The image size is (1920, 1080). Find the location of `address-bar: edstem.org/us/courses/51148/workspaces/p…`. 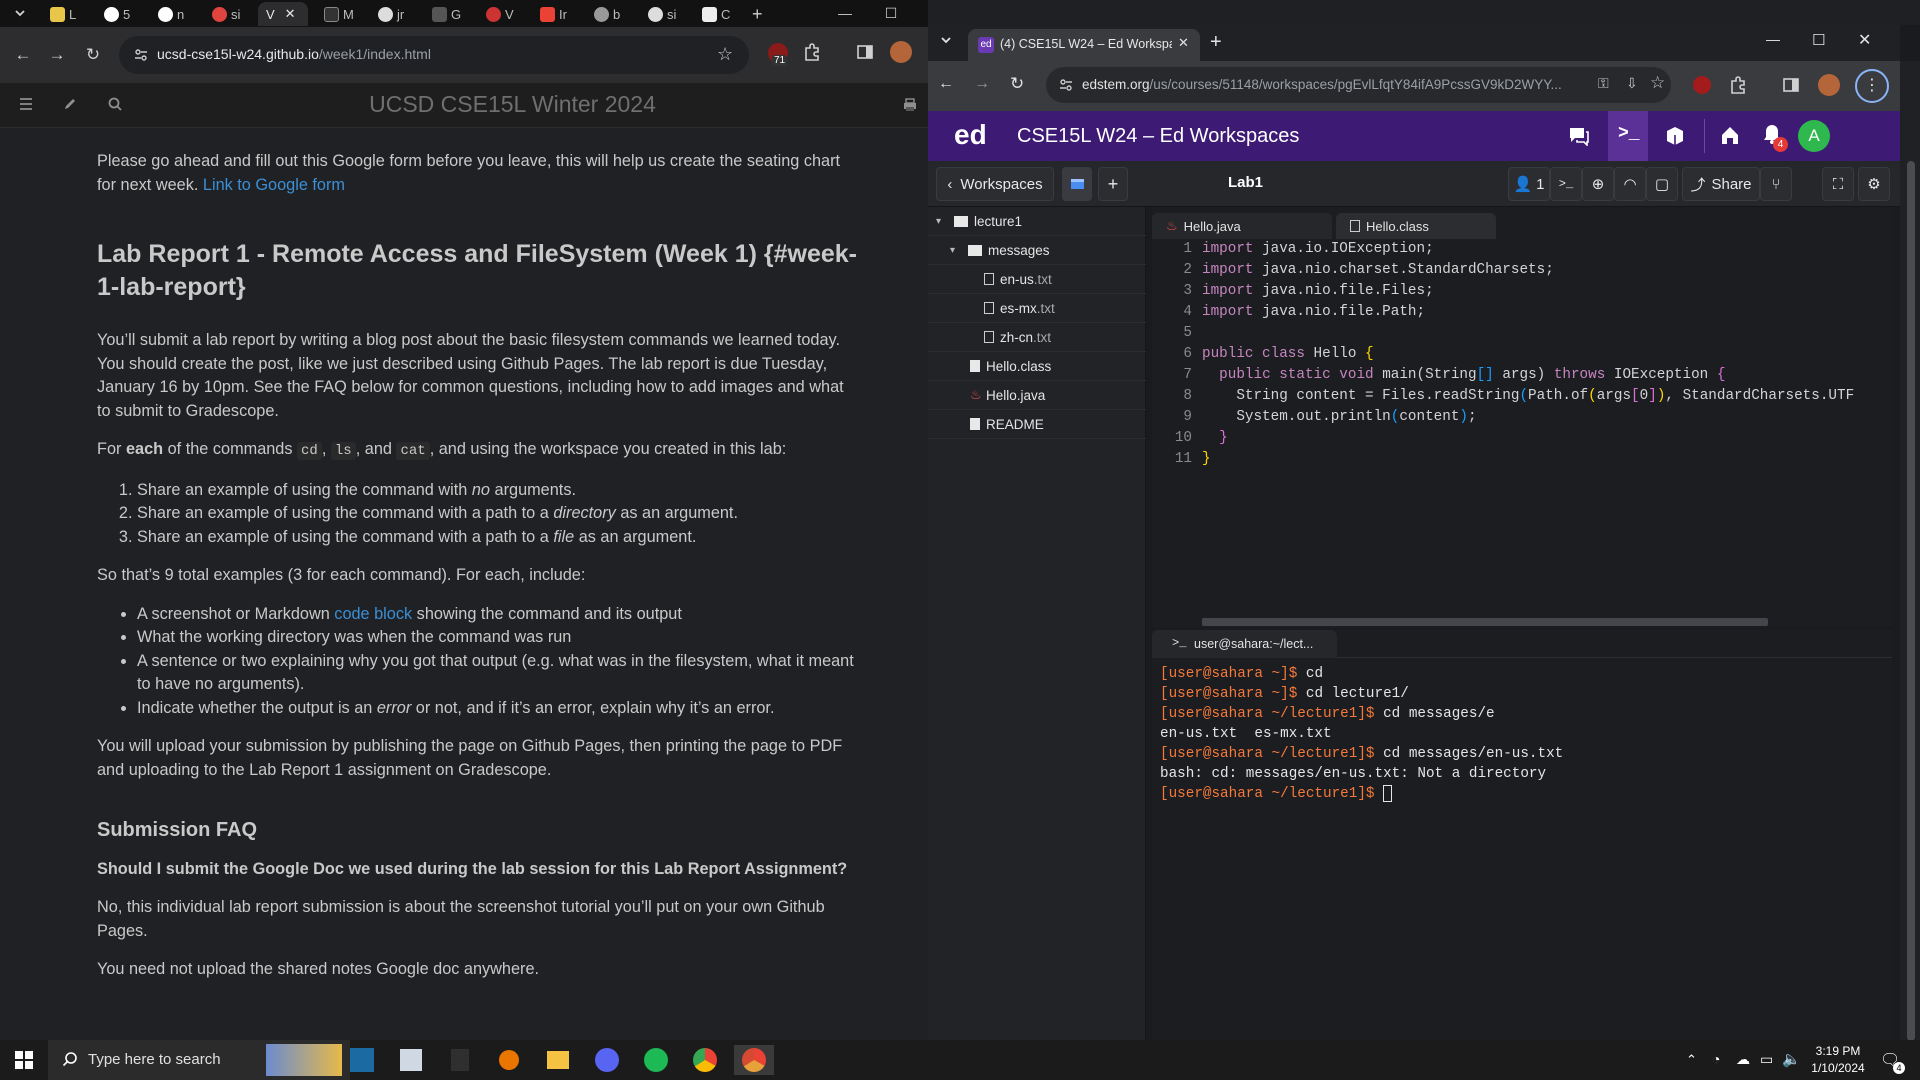

address-bar: edstem.org/us/courses/51148/workspaces/p… is located at coordinates (1358, 85).